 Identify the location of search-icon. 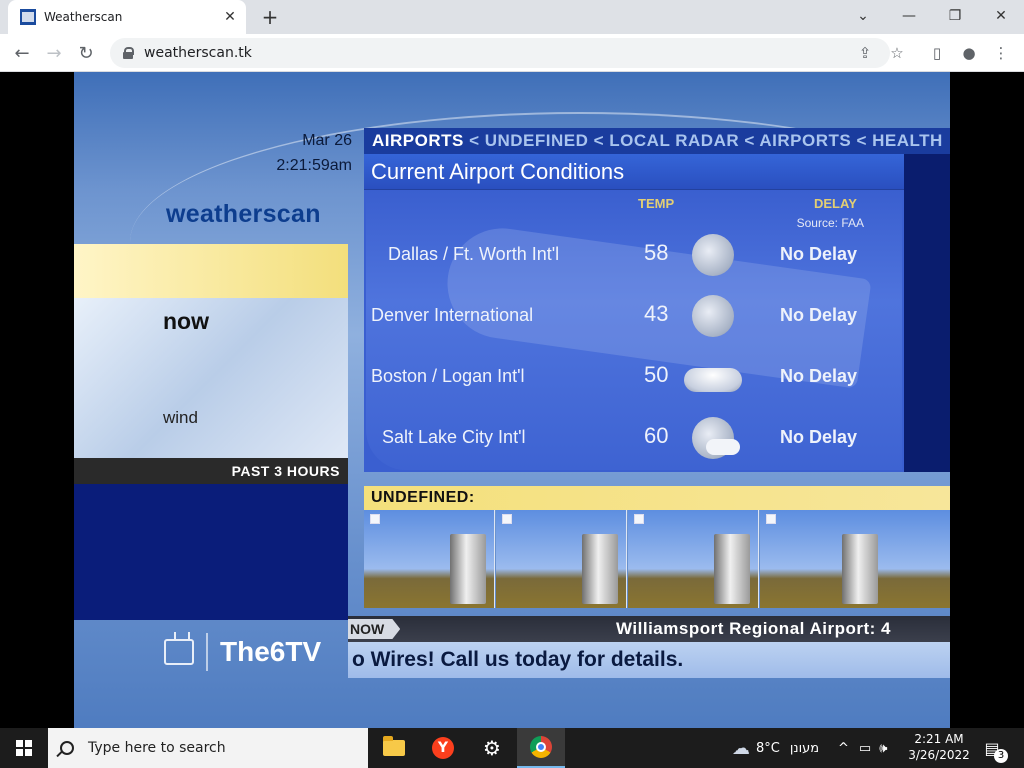
(67, 748).